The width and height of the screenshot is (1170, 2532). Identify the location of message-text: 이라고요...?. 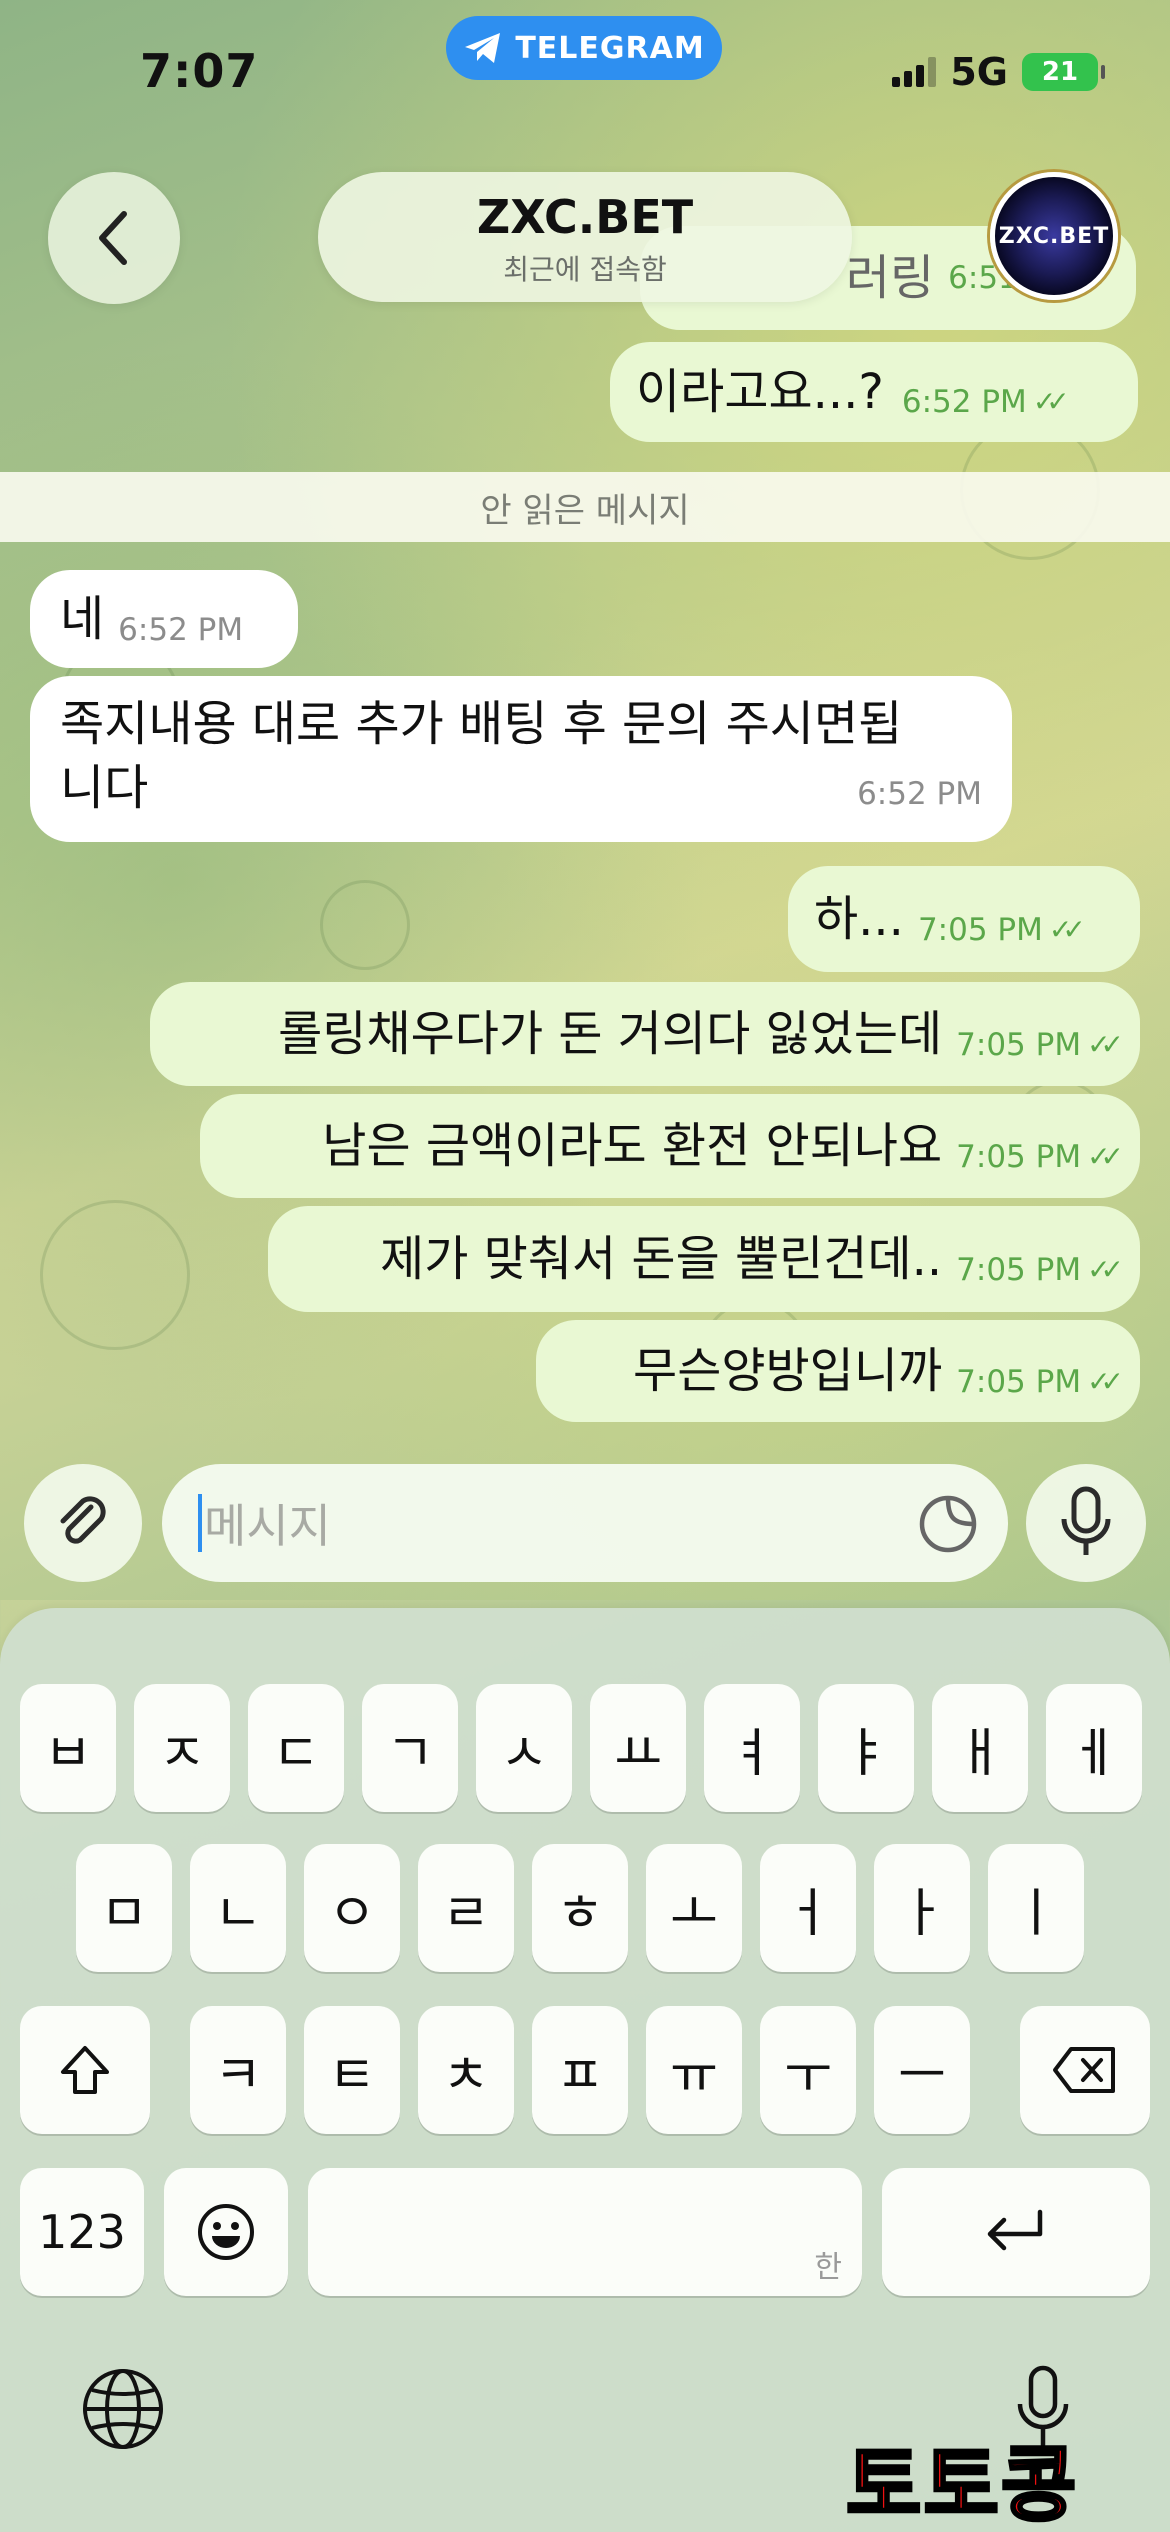
(760, 392).